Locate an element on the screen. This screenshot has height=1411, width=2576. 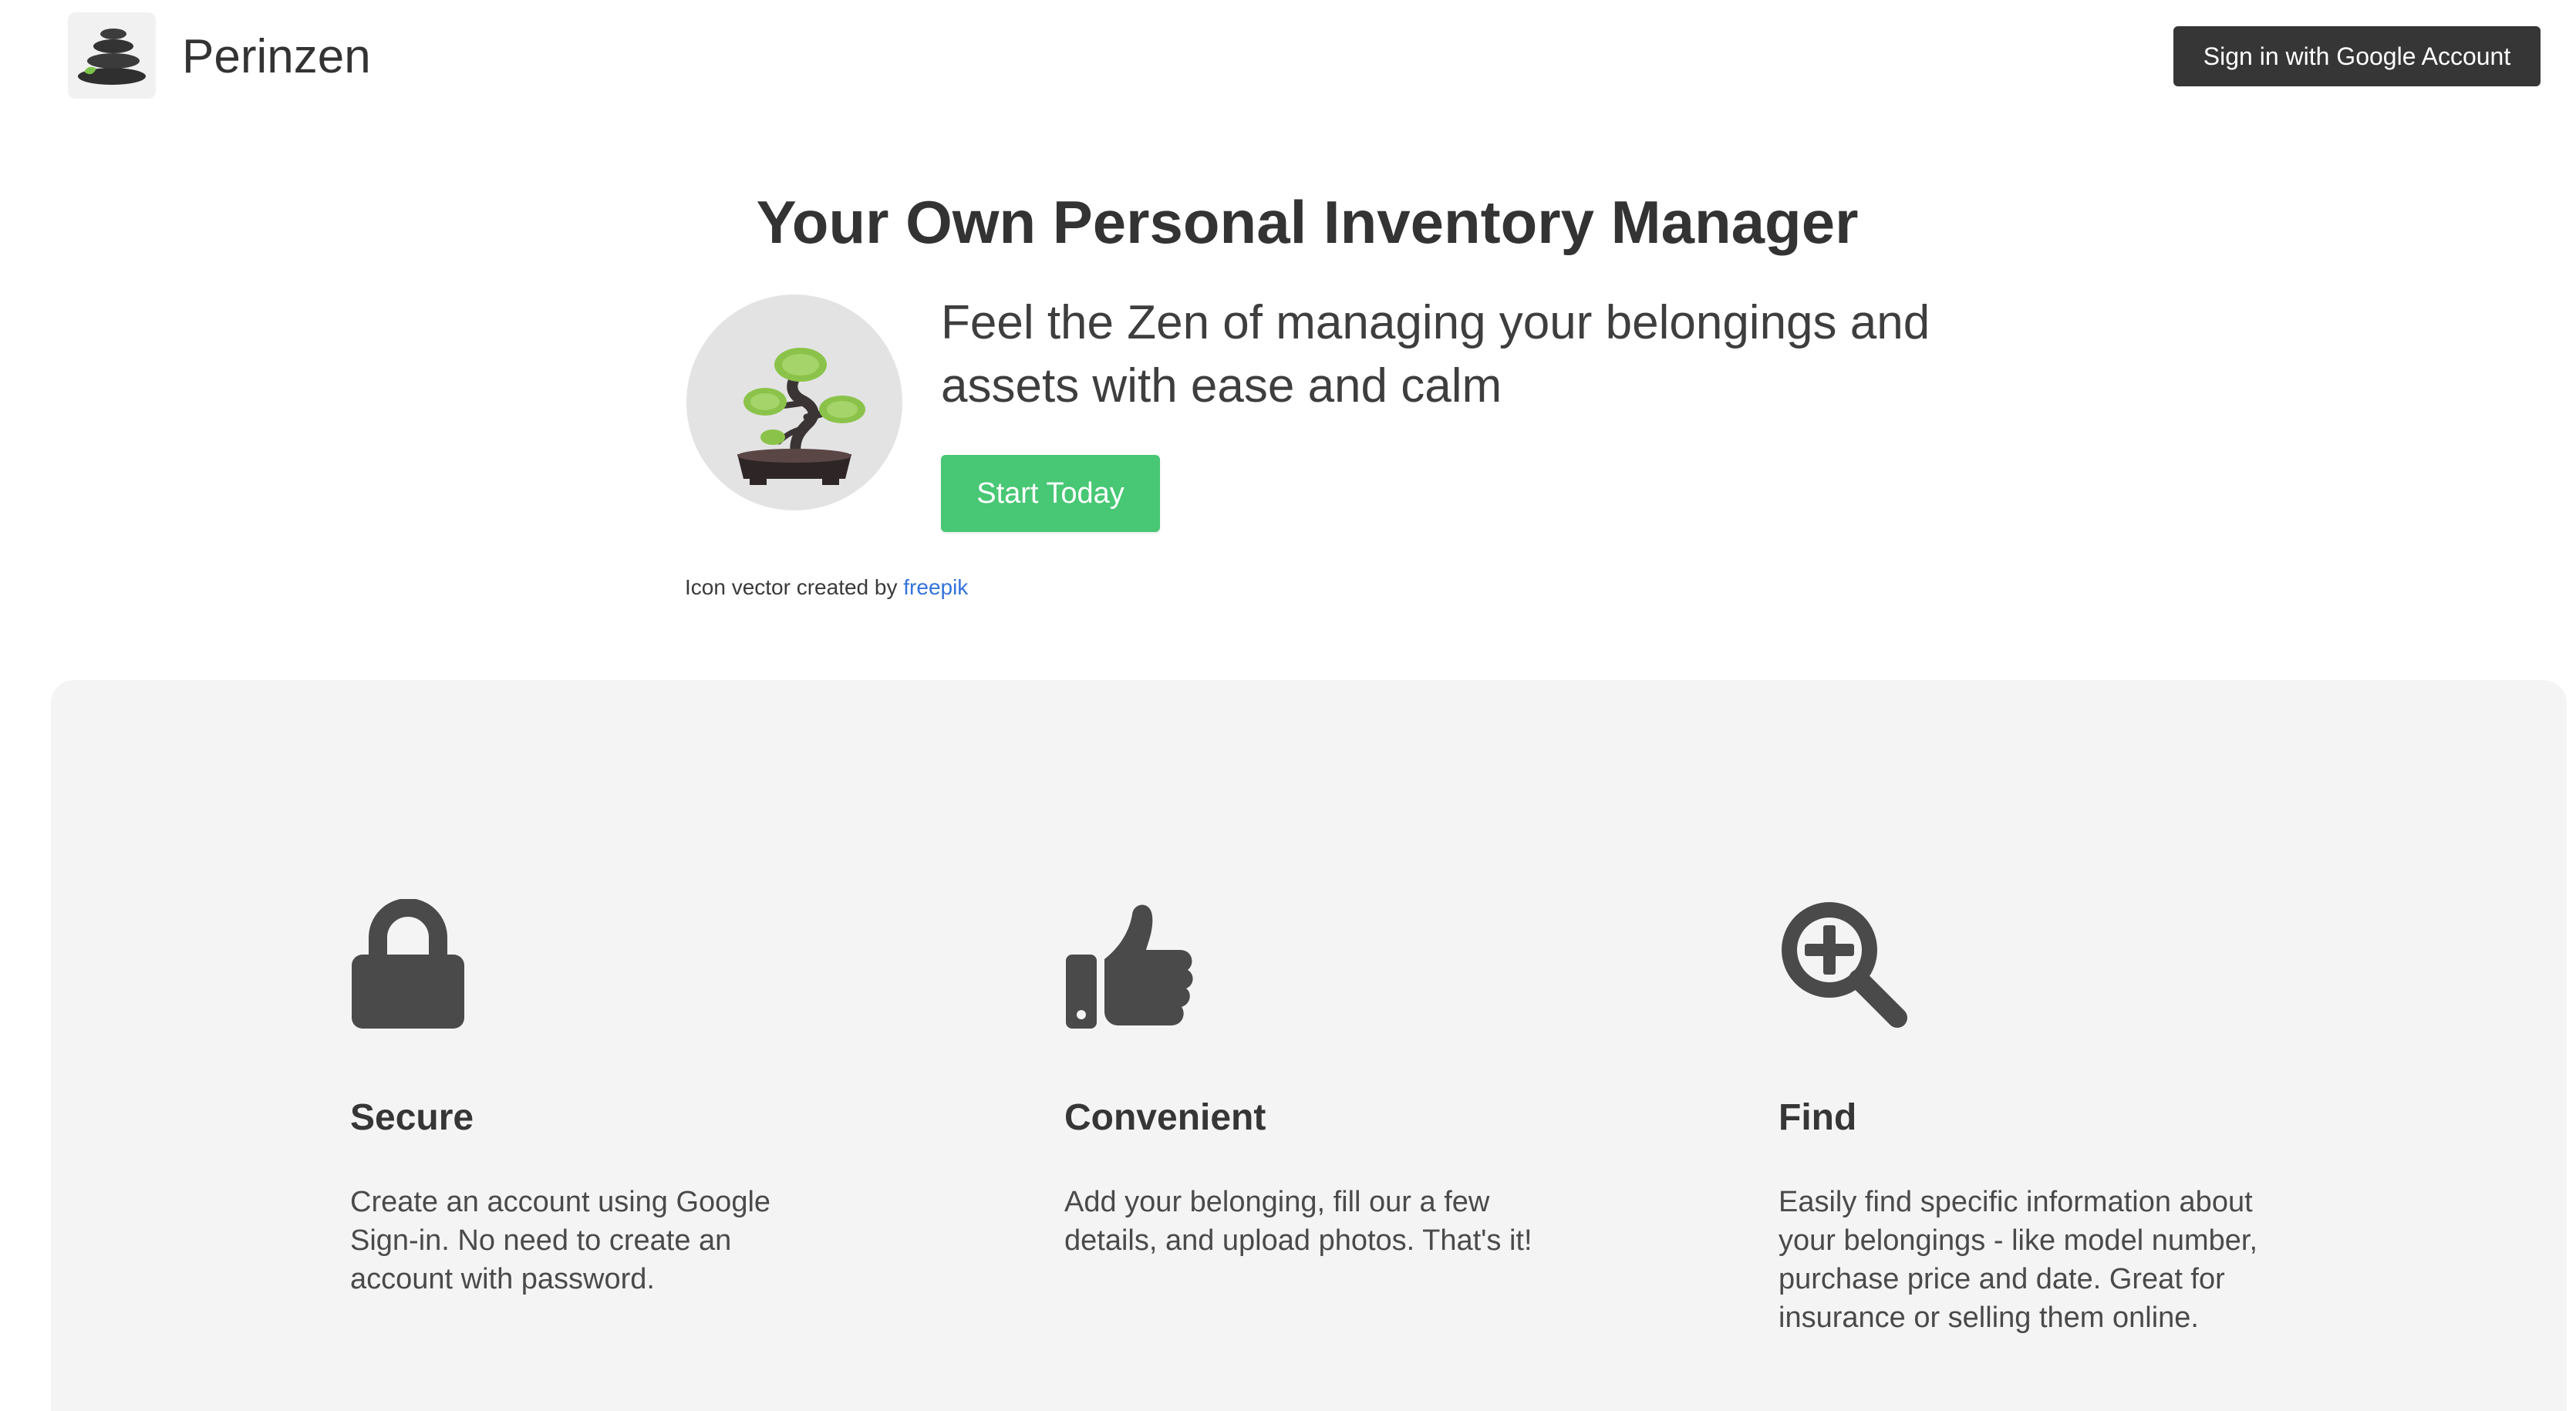
logo is located at coordinates (112, 56).